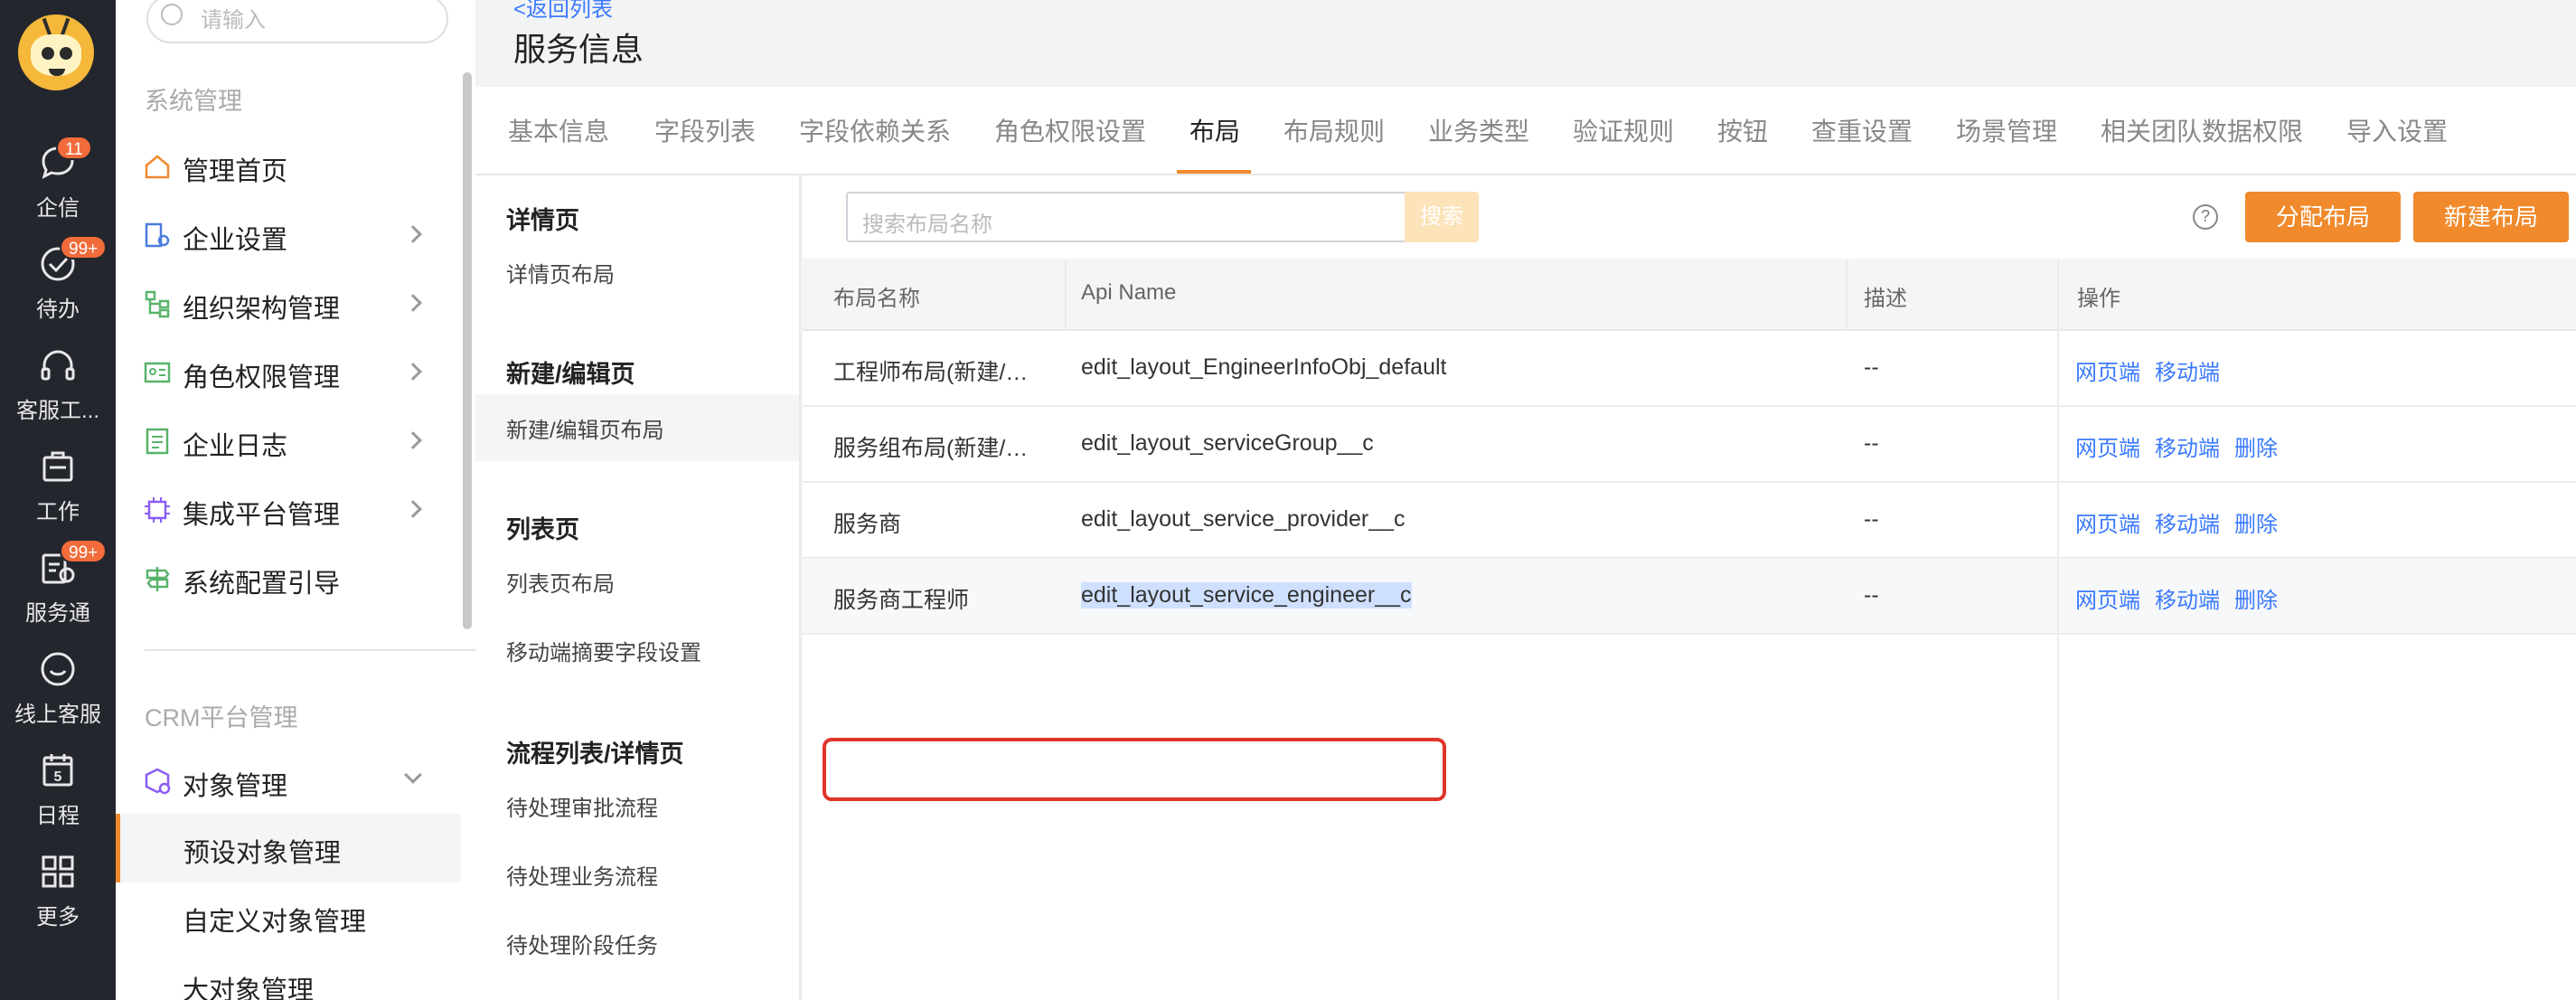  What do you see at coordinates (297, 22) in the screenshot?
I see `sidebar-search-input: 请输入` at bounding box center [297, 22].